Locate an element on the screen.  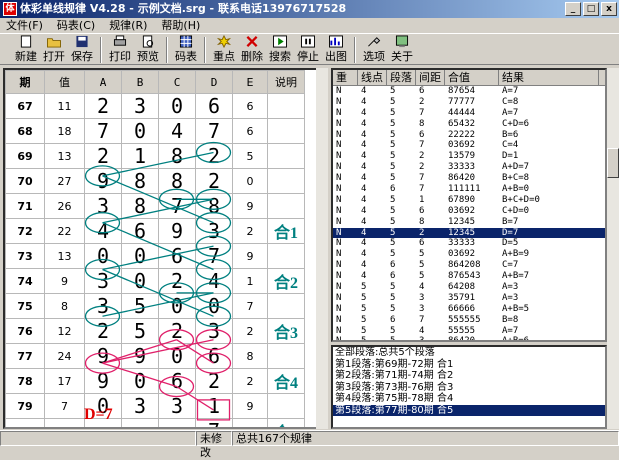
period-cell: 71 is located at coordinates (25, 206).